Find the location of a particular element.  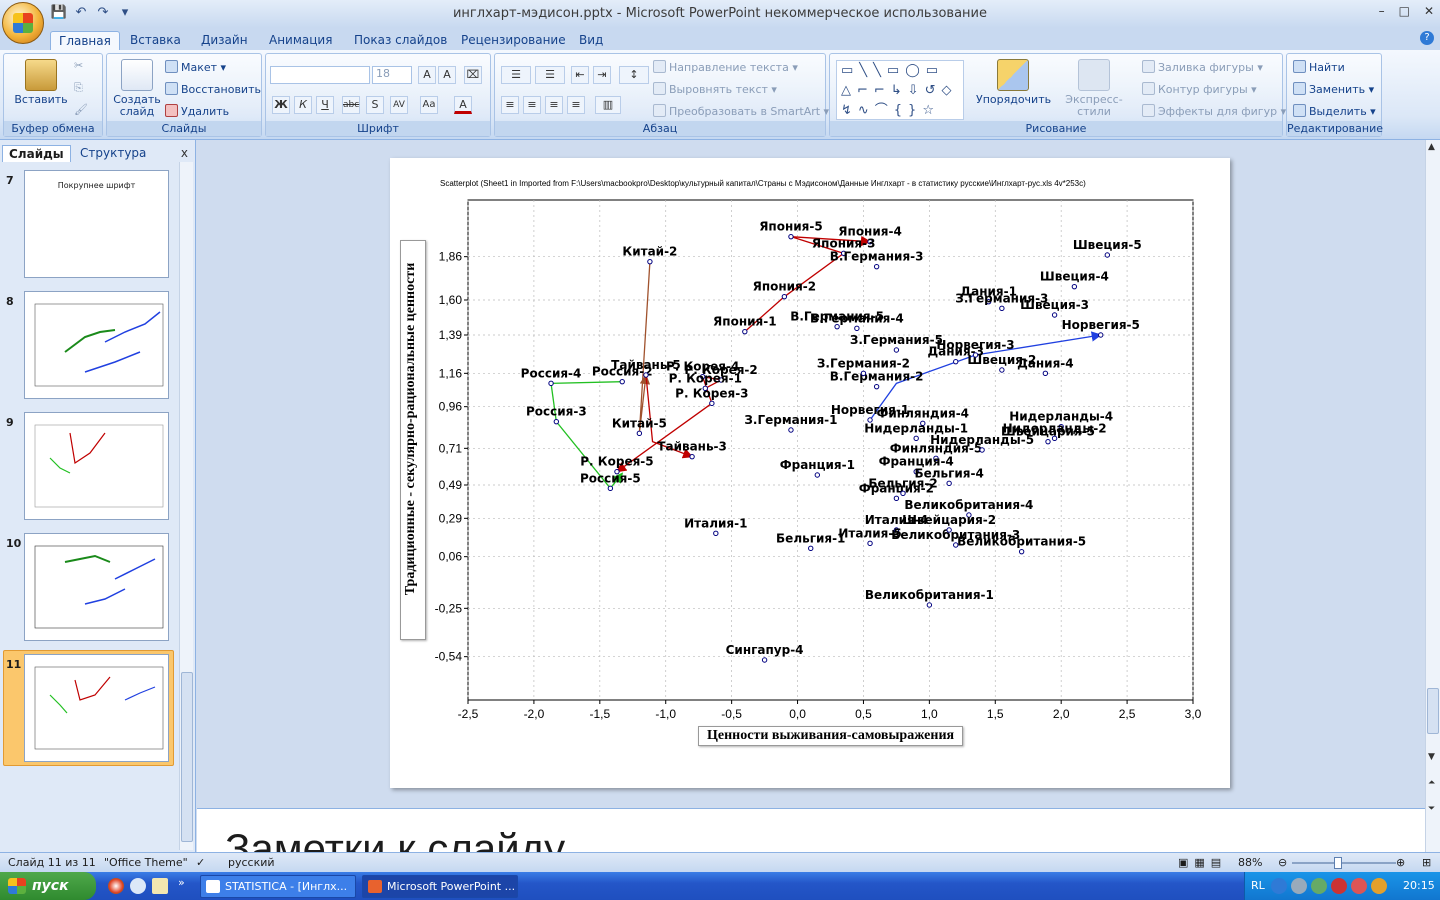

bold-button: Ж is located at coordinates (281, 105).